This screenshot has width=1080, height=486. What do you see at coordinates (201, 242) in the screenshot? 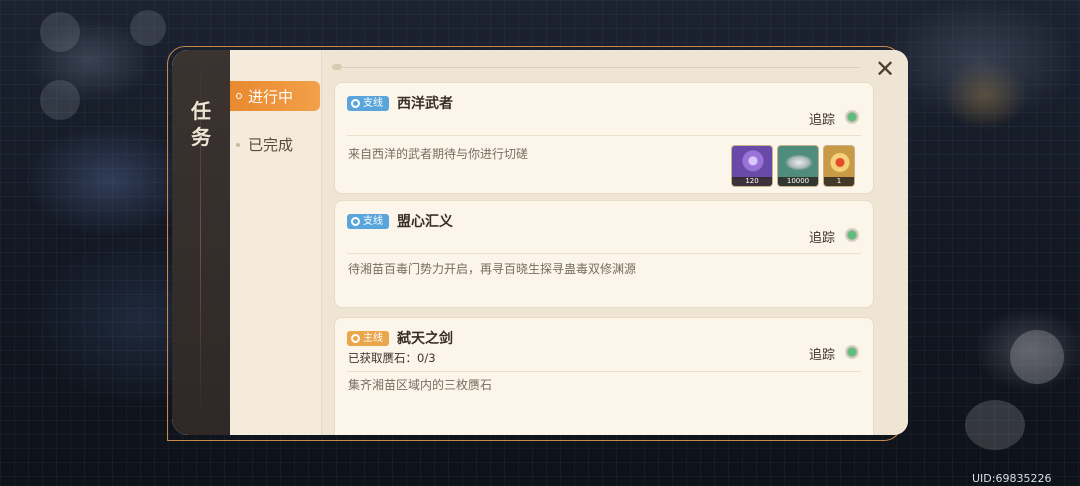
I see `title-sidebar: 任务` at bounding box center [201, 242].